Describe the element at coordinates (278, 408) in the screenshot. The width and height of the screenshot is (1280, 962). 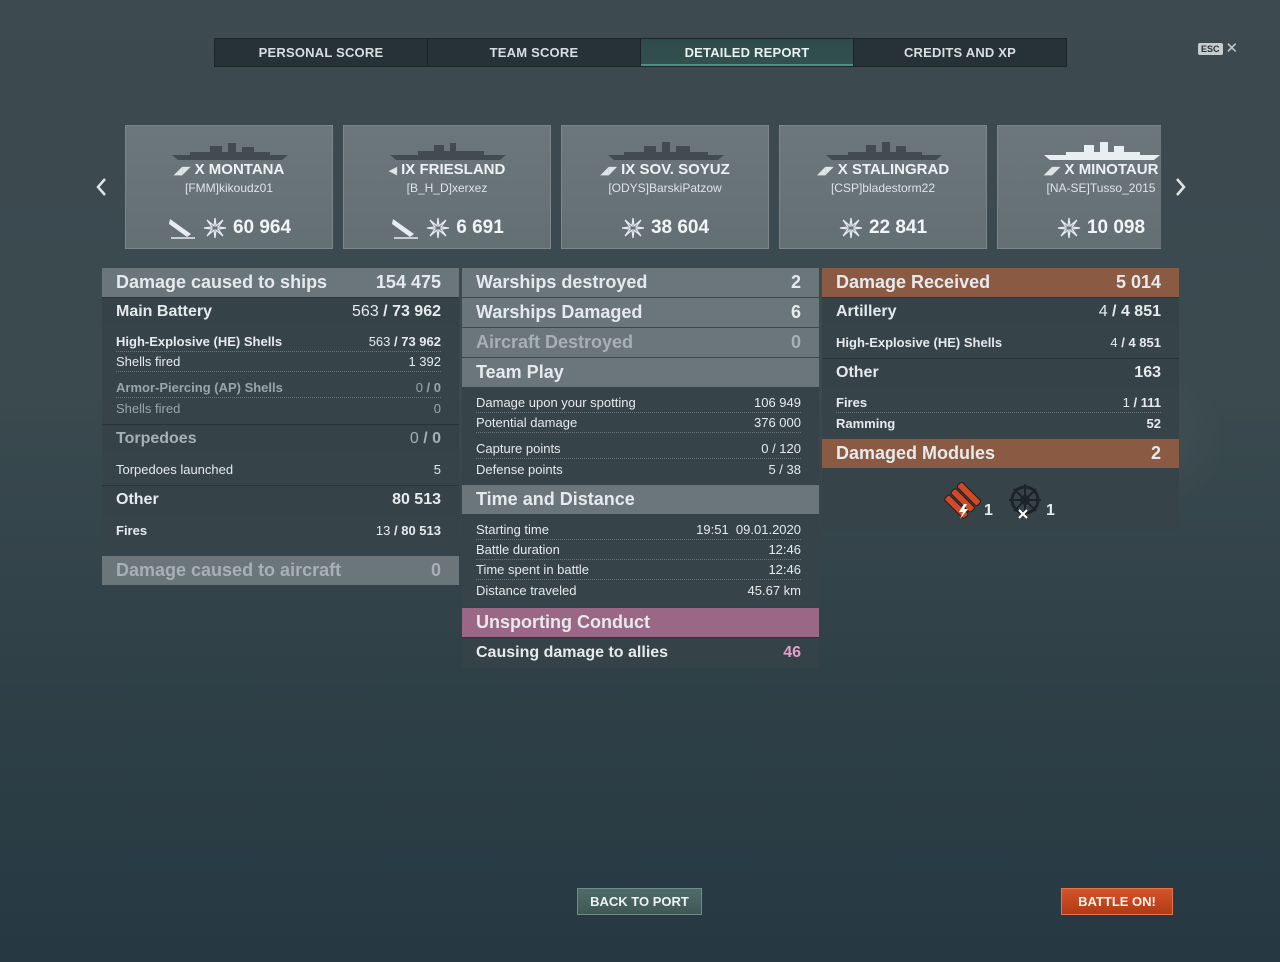
I see `ap-shells-fired-row: Shells fired 0` at that location.